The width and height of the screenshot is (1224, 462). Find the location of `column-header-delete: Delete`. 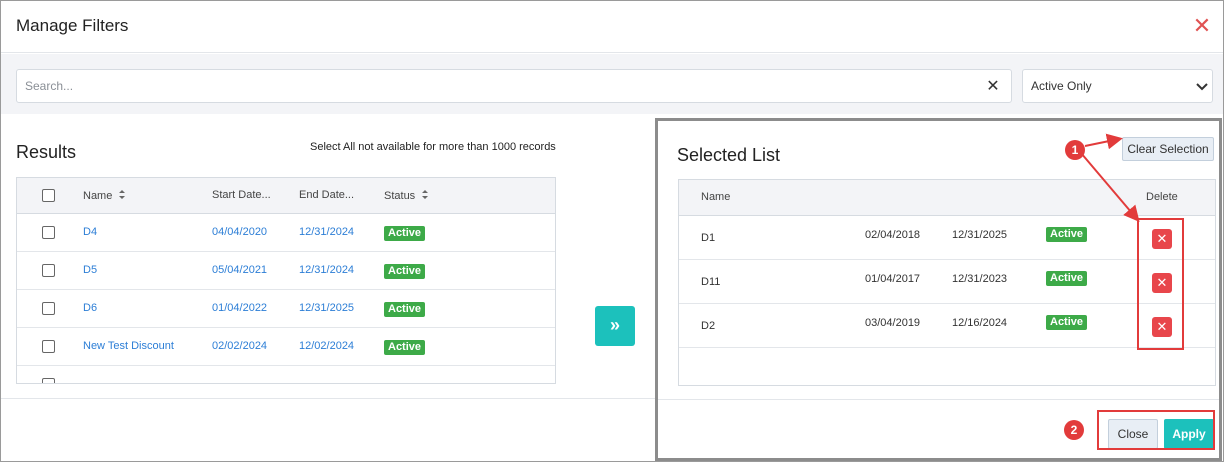

column-header-delete: Delete is located at coordinates (1162, 197).